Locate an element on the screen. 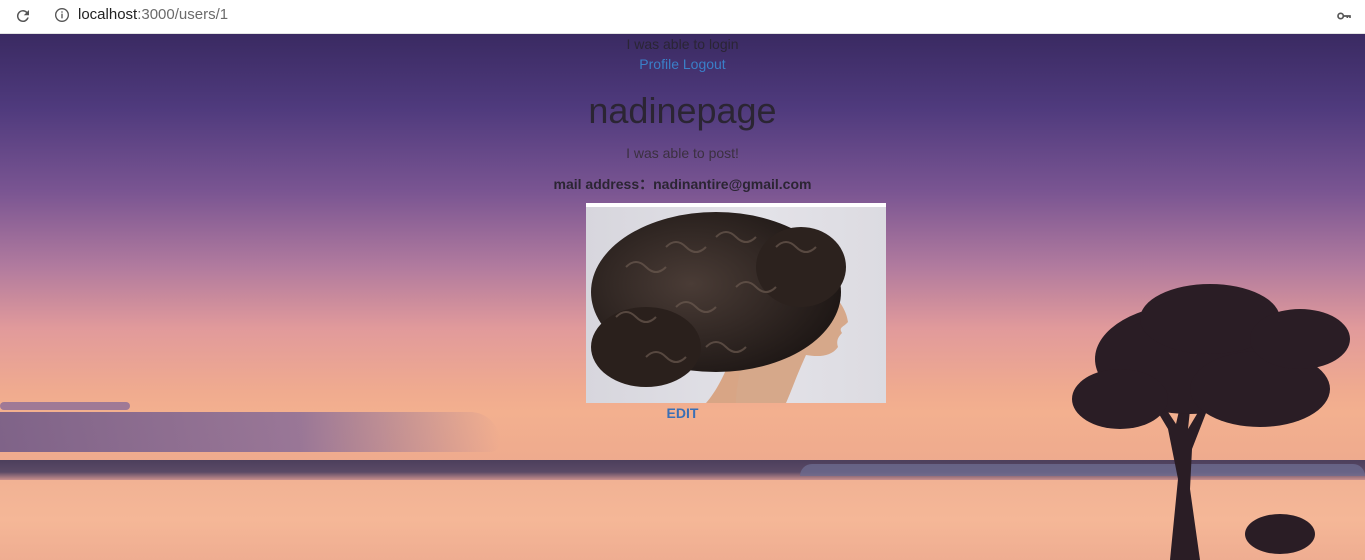  reload-icon is located at coordinates (23, 16).